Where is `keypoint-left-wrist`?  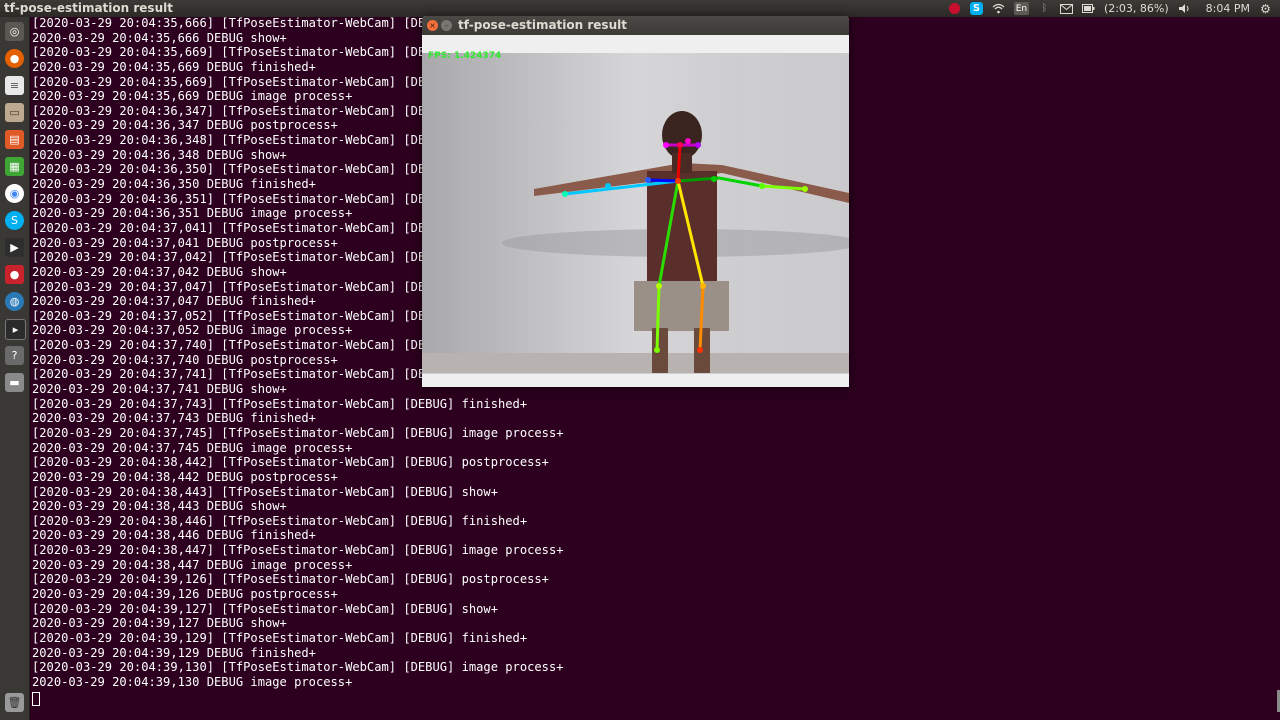
keypoint-left-wrist is located at coordinates (565, 194).